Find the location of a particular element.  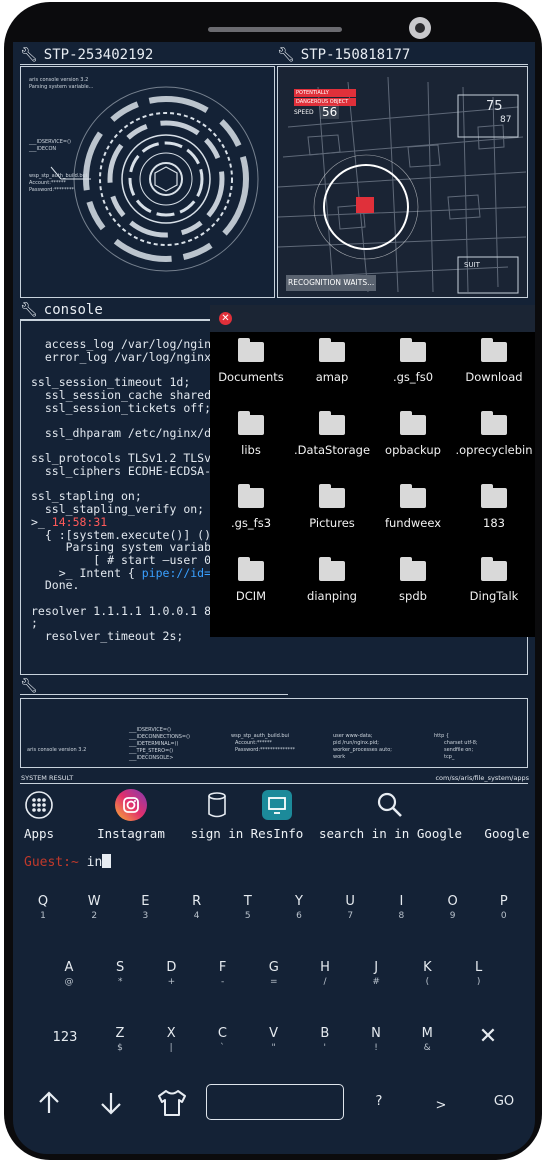

gauge-top-value: 75 is located at coordinates (494, 106).